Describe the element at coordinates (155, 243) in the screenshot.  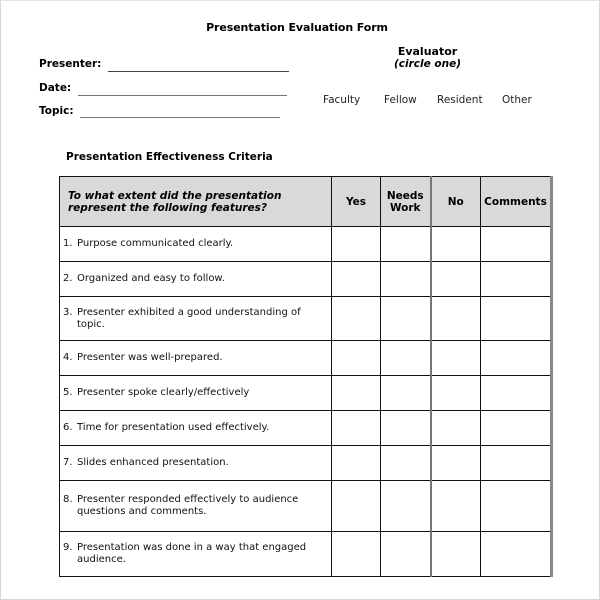
I see `criterion-text: Purpose communicated clearly.` at that location.